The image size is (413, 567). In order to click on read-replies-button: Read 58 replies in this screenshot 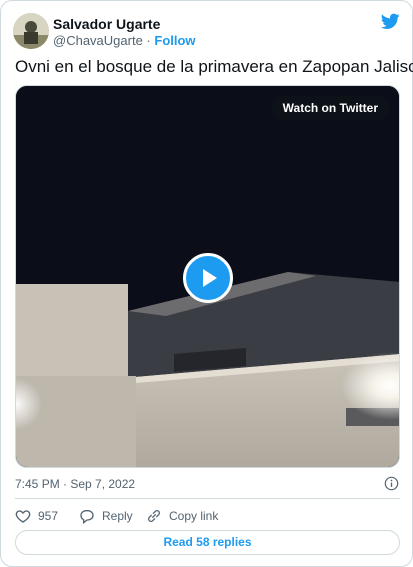, I will do `click(207, 542)`.